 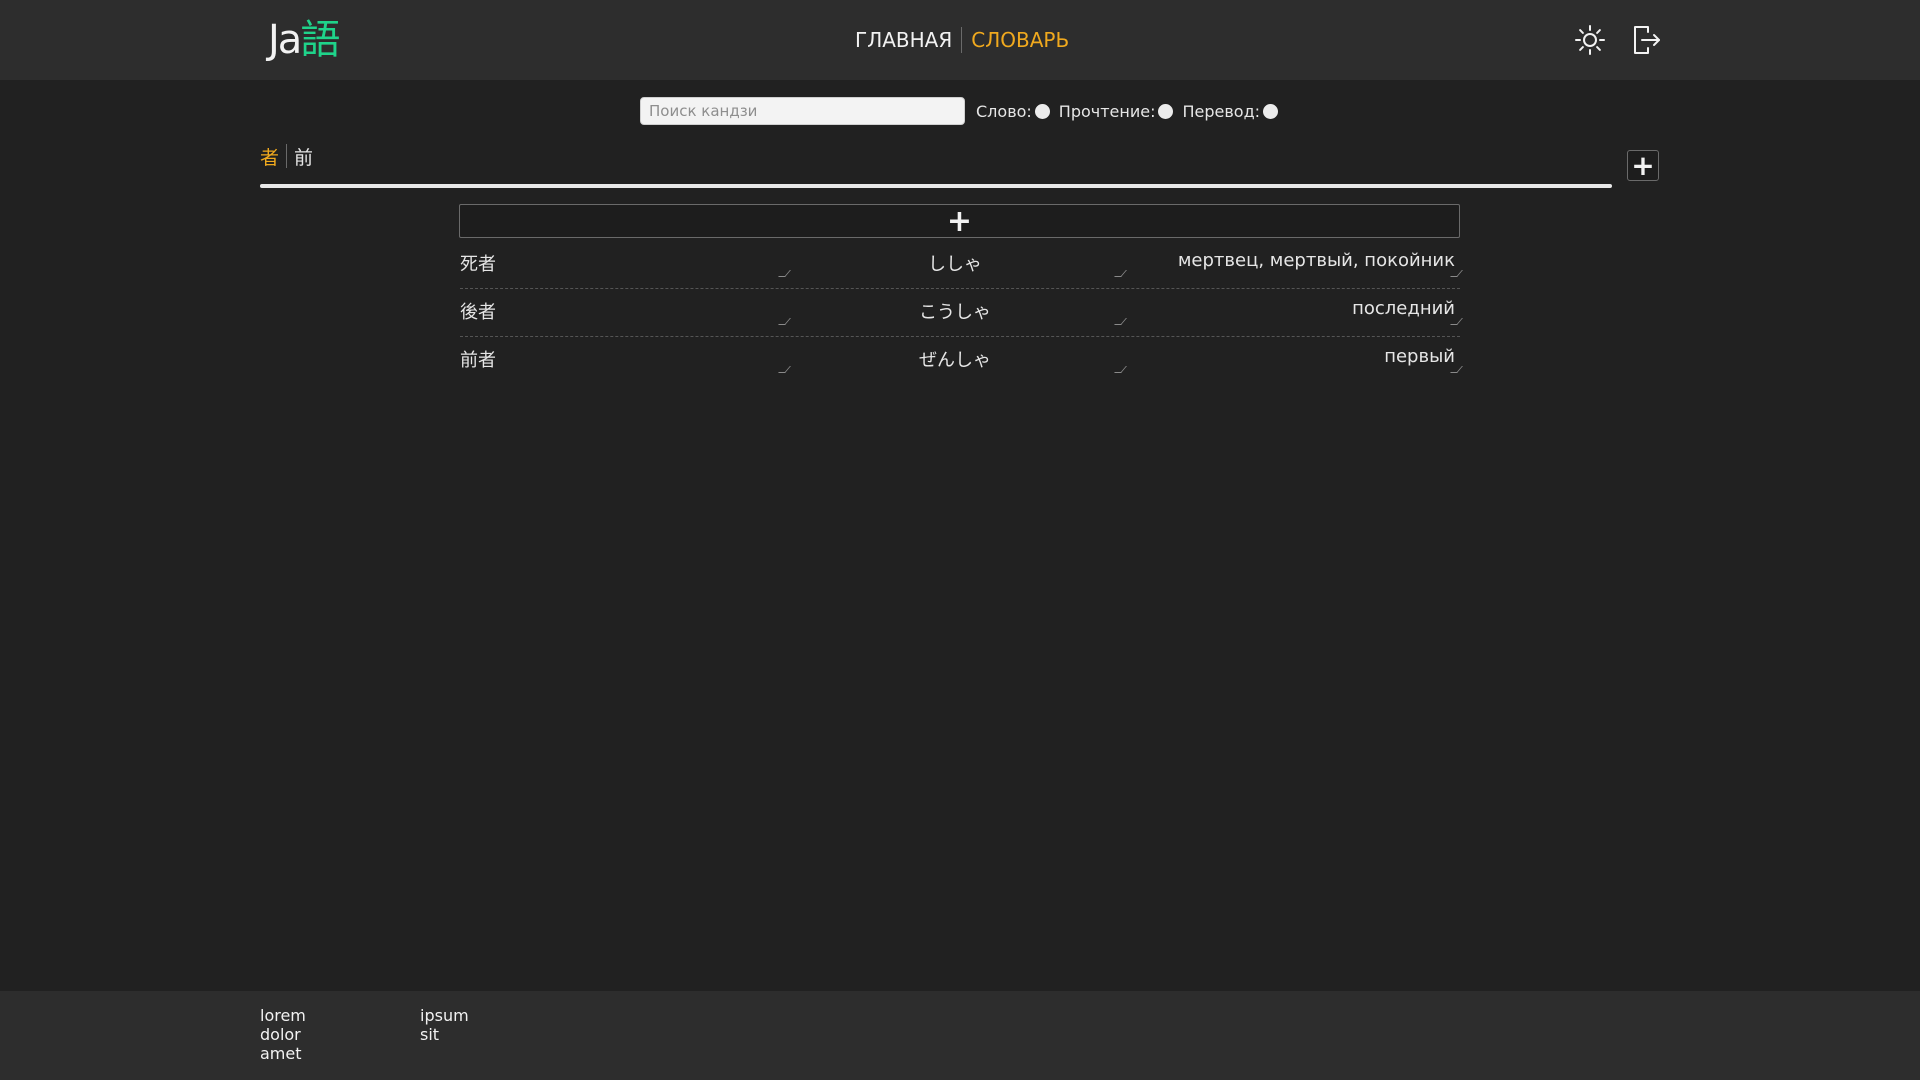 I want to click on filter-reading-toggle: Прочтение:, so click(x=1116, y=111).